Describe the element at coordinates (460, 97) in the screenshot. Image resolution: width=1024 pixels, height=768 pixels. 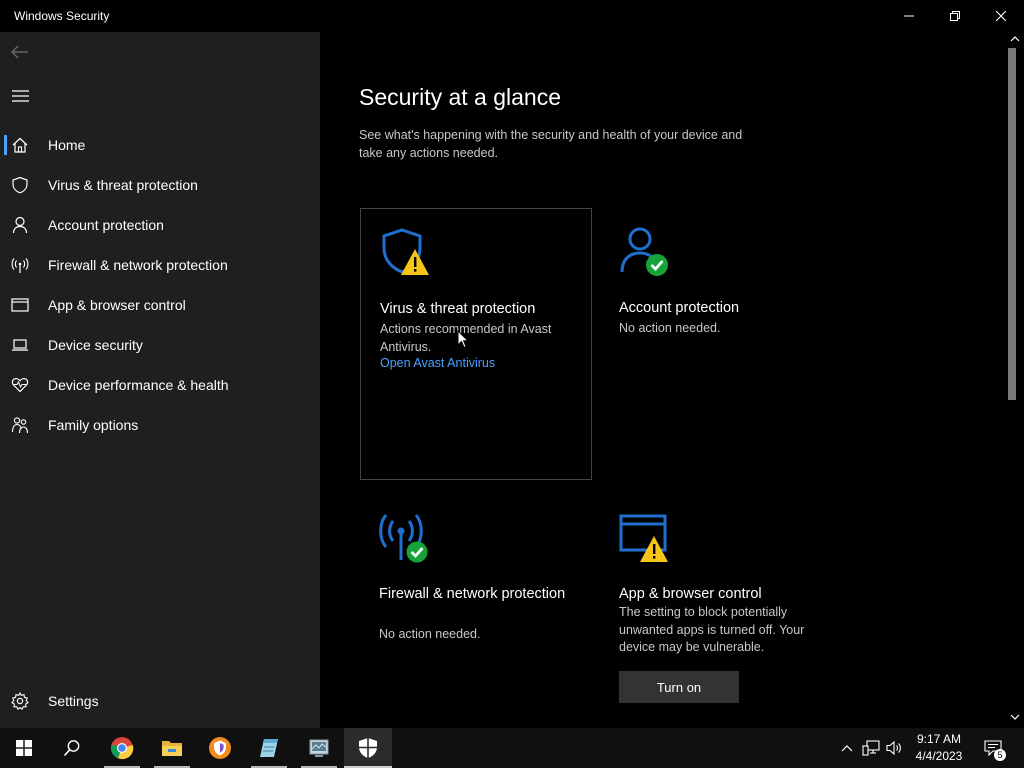
I see `page-title: Security at a glance` at that location.